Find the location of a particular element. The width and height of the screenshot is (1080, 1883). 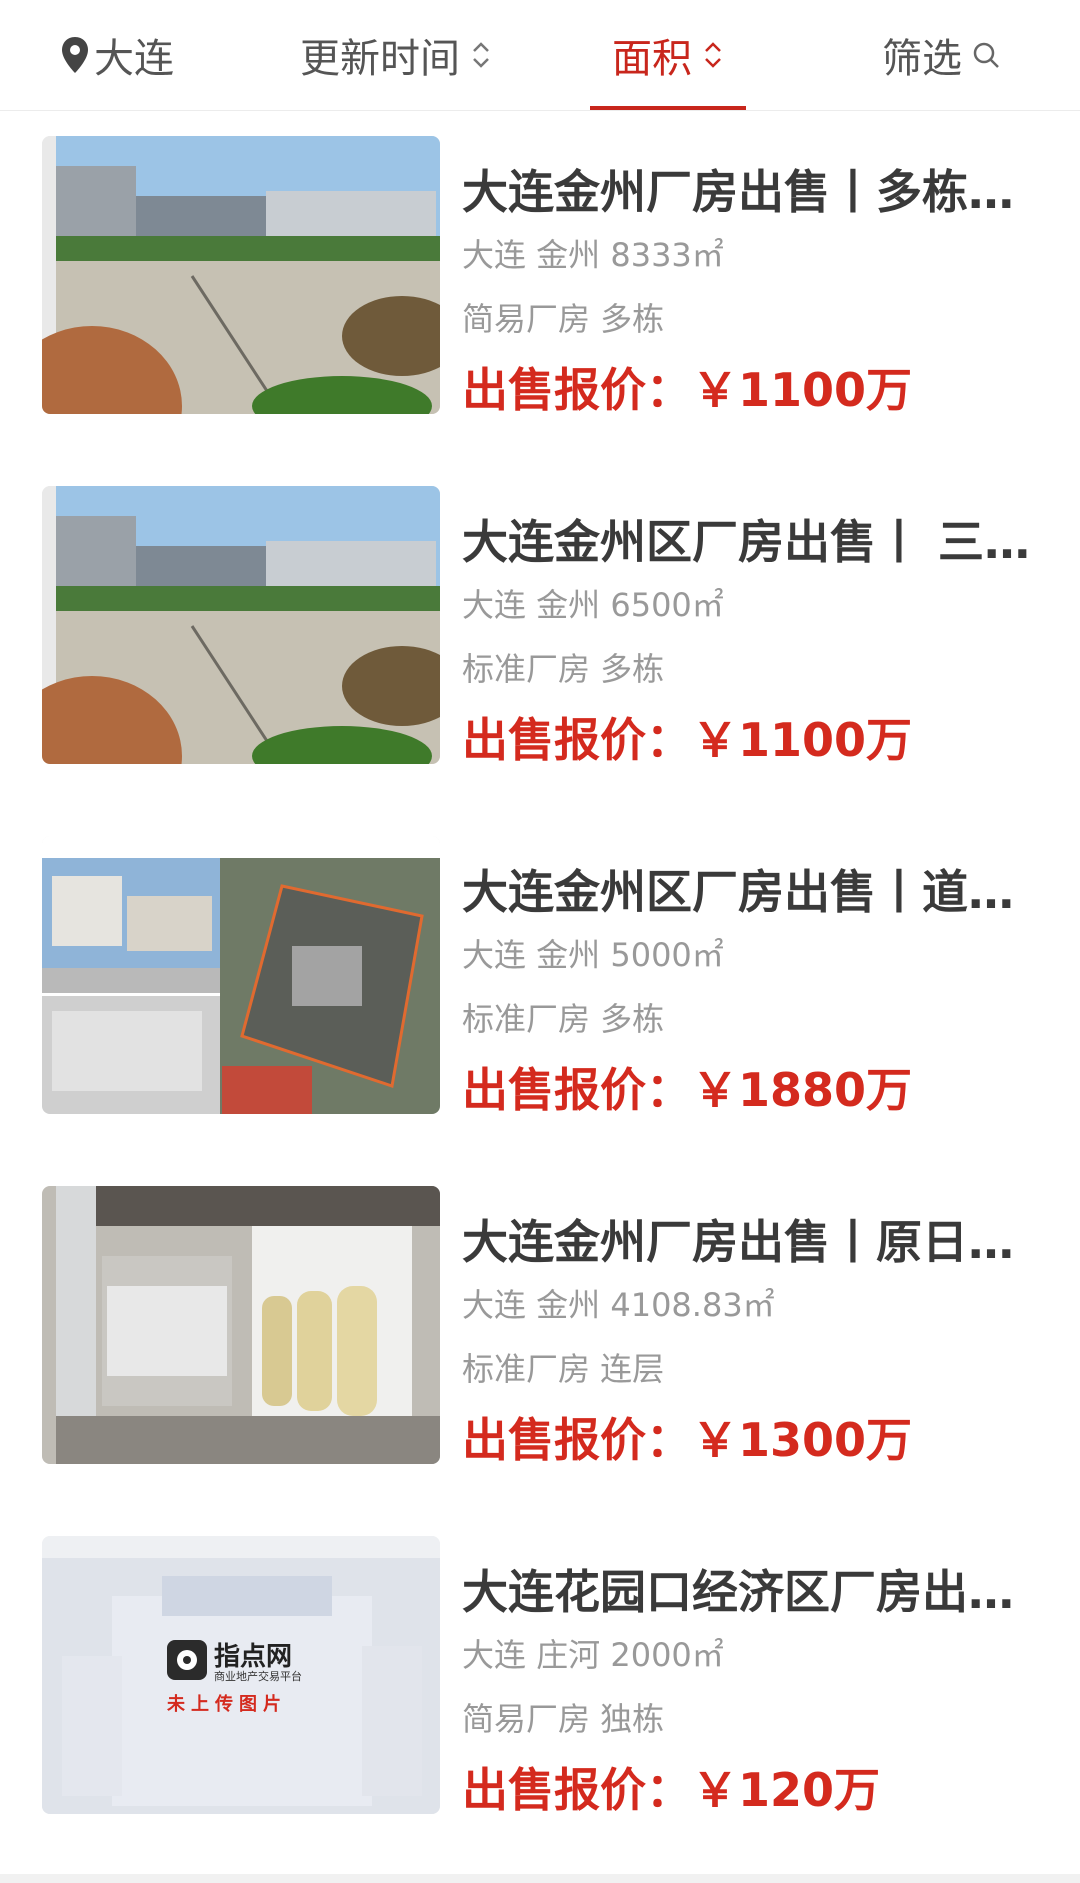

sort-by-update-time: 更新时间 is located at coordinates (396, 55).